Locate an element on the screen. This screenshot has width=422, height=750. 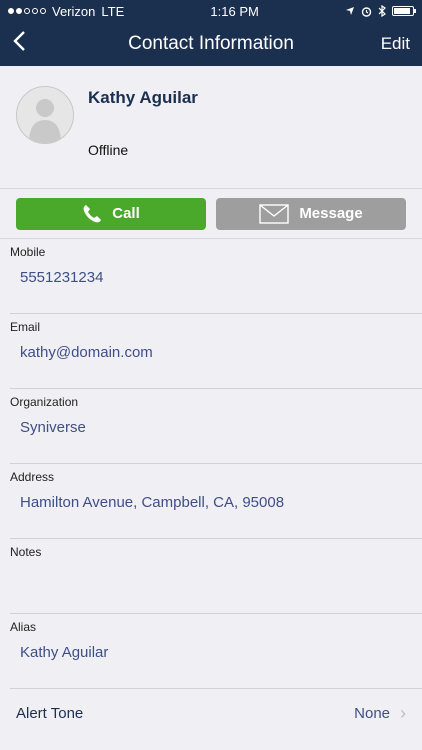
message-button: Message is located at coordinates (311, 213).